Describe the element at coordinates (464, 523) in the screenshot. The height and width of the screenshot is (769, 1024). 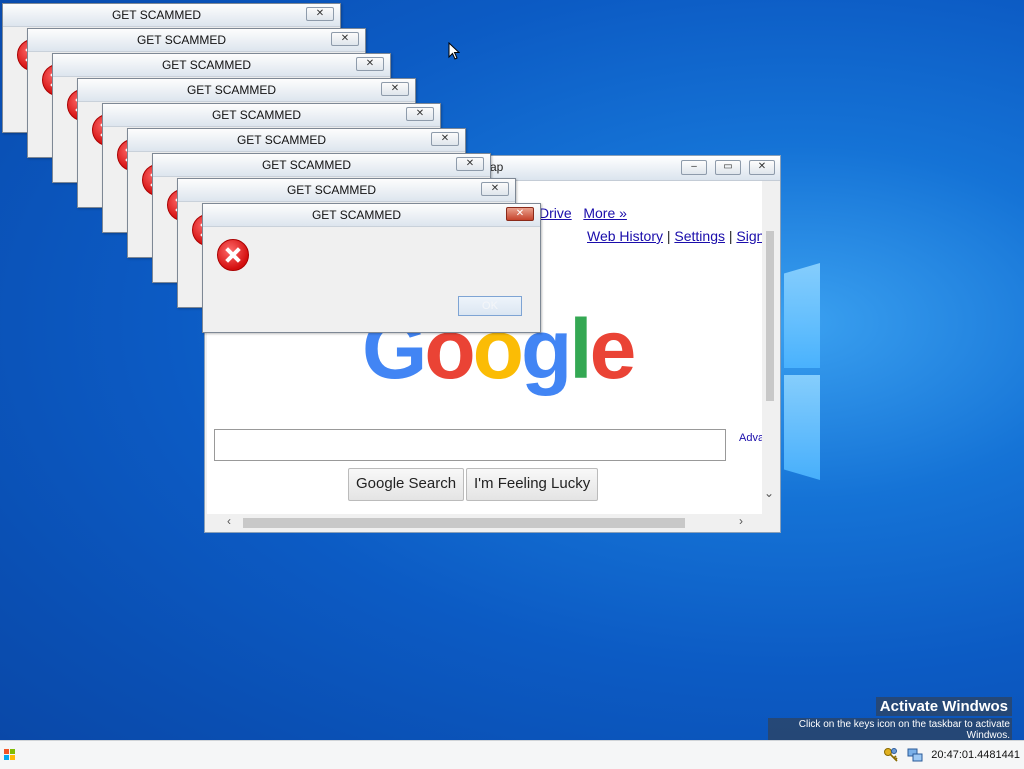
I see `horizontal-scroll-thumb` at that location.